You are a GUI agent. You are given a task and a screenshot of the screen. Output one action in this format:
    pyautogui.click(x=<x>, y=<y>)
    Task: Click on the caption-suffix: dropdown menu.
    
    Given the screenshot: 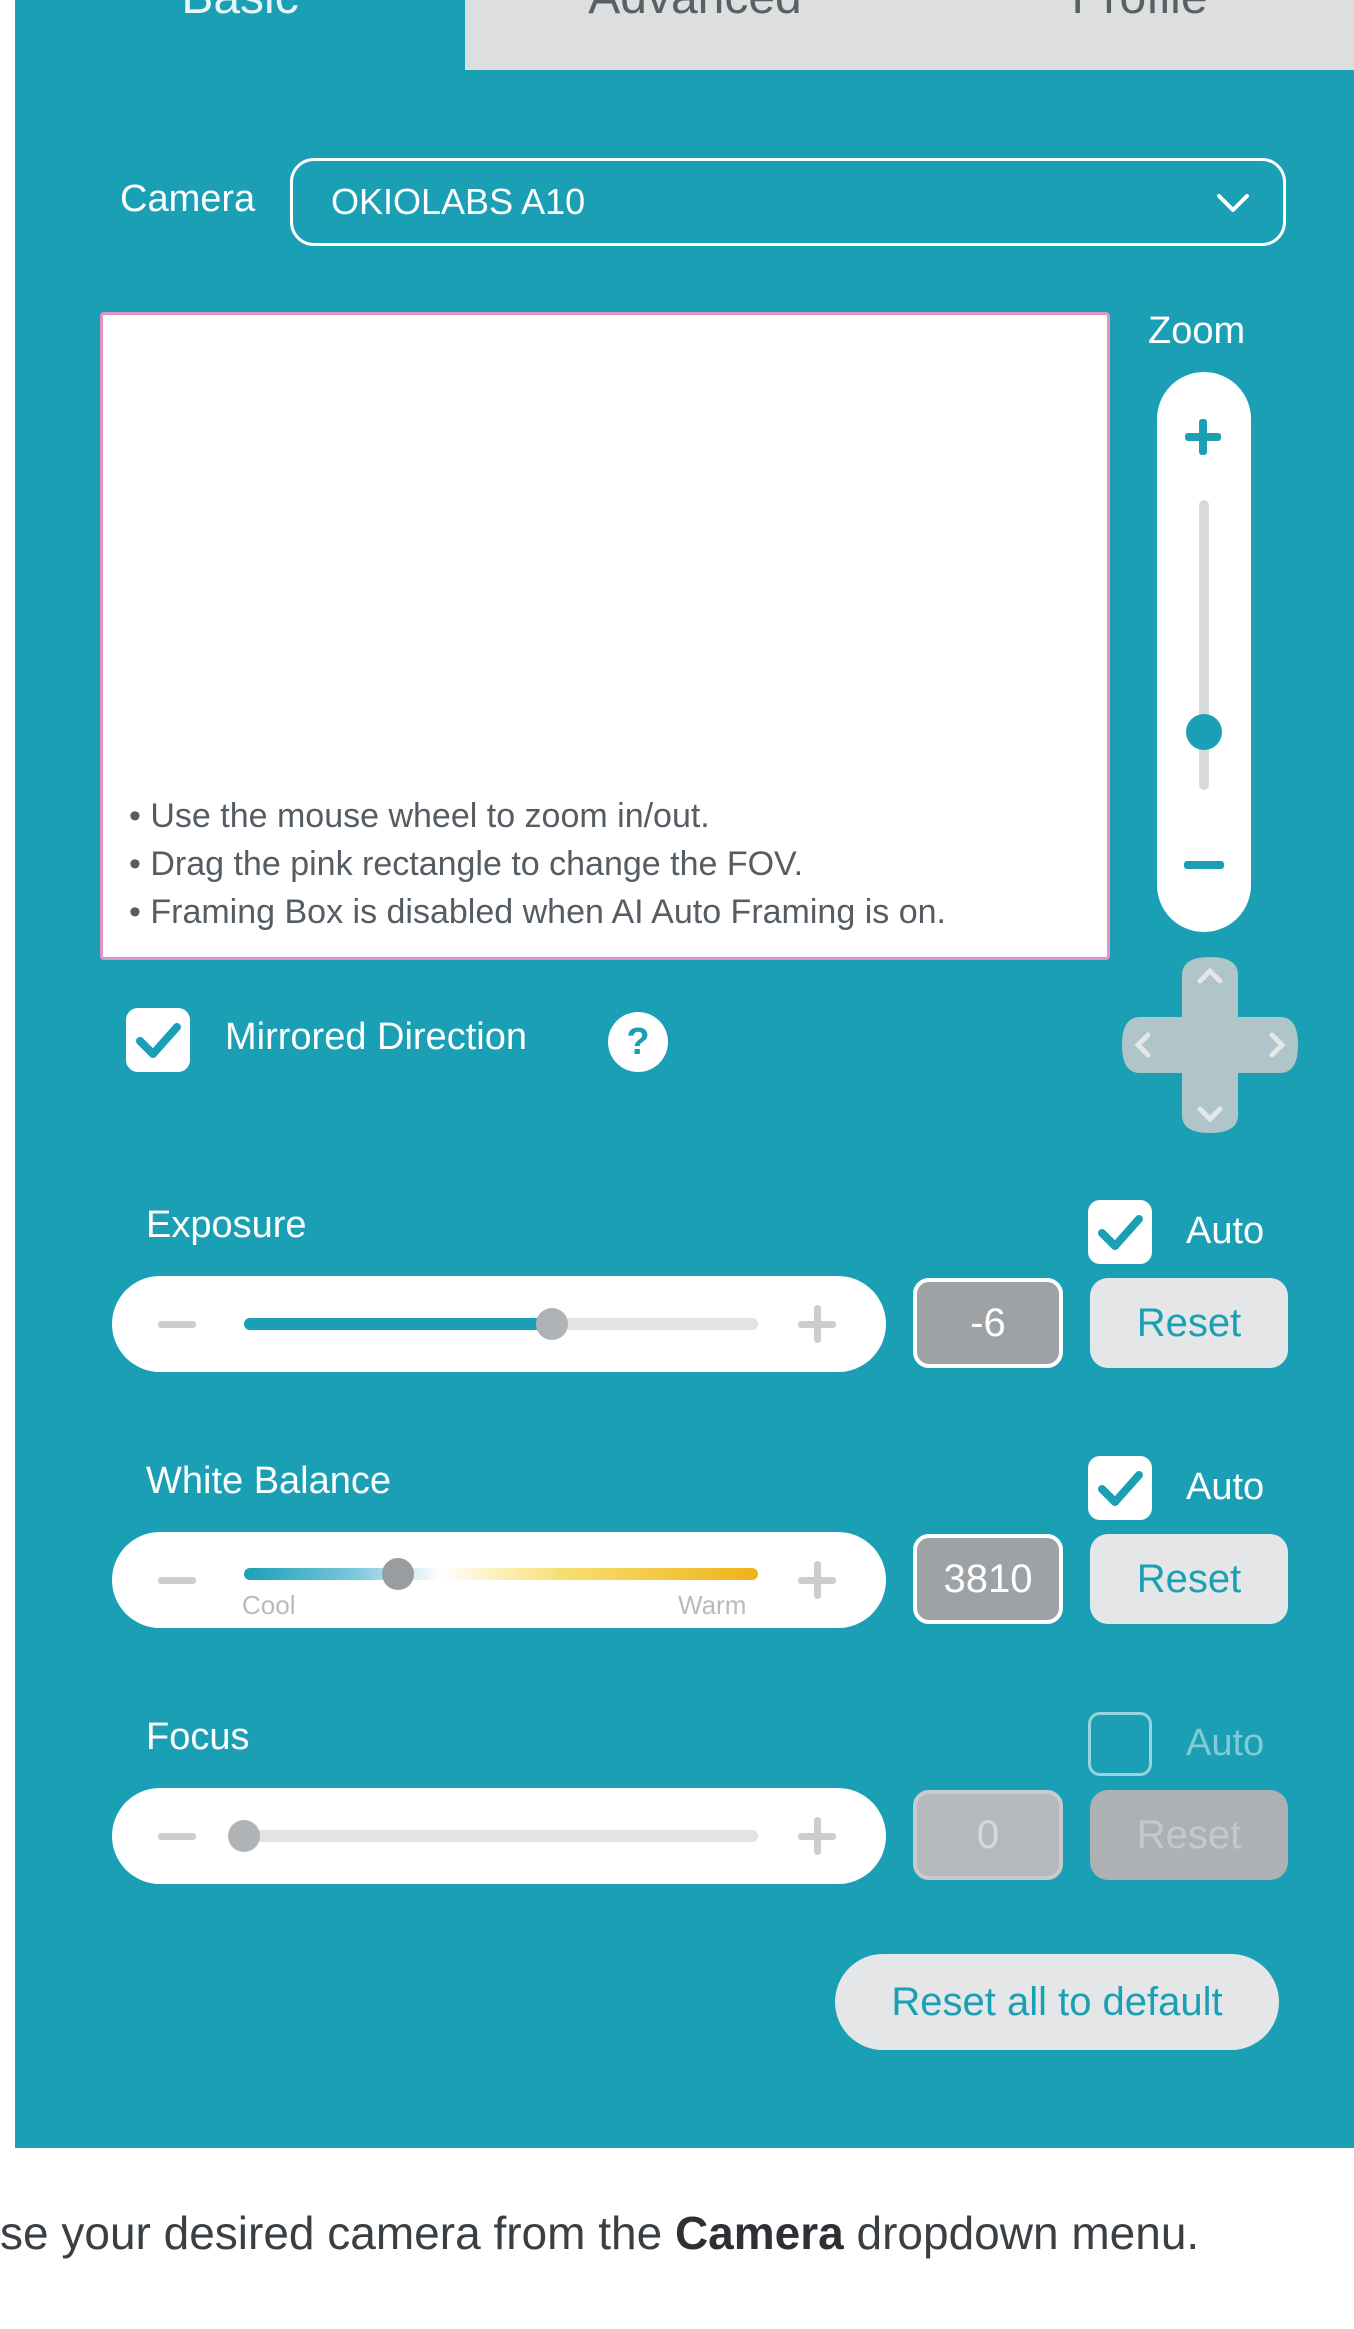 What is the action you would take?
    pyautogui.click(x=1021, y=2233)
    